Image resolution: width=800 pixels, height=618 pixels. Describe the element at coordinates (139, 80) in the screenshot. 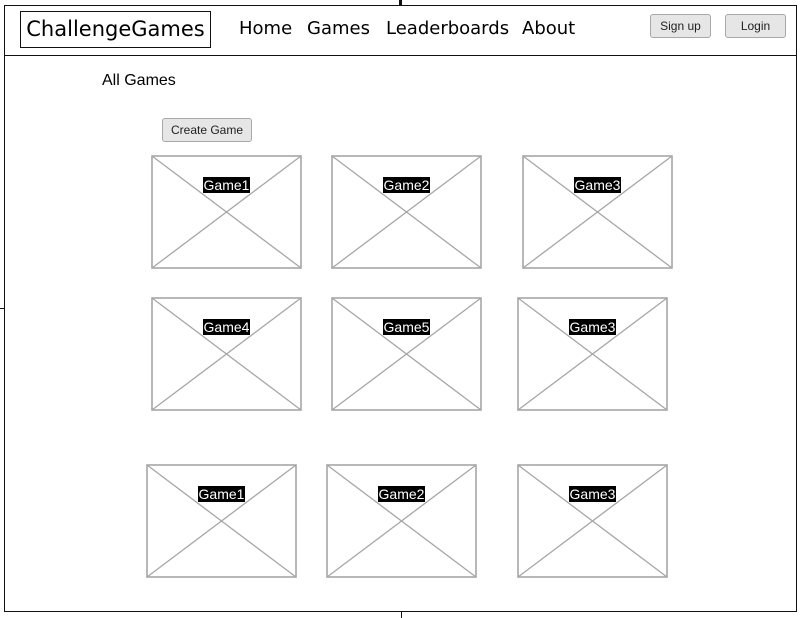

I see `page-title: All Games` at that location.